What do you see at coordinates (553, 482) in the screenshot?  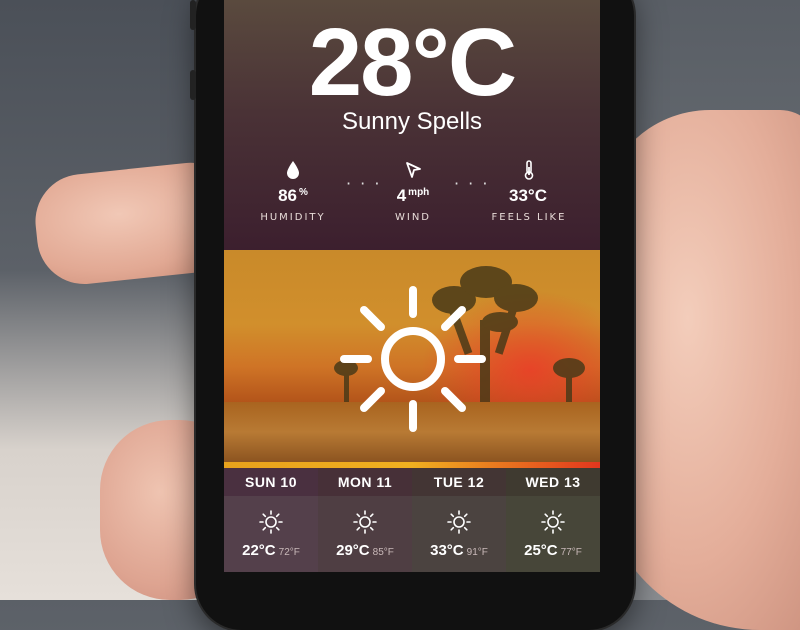 I see `forecast-day-label: WED 13` at bounding box center [553, 482].